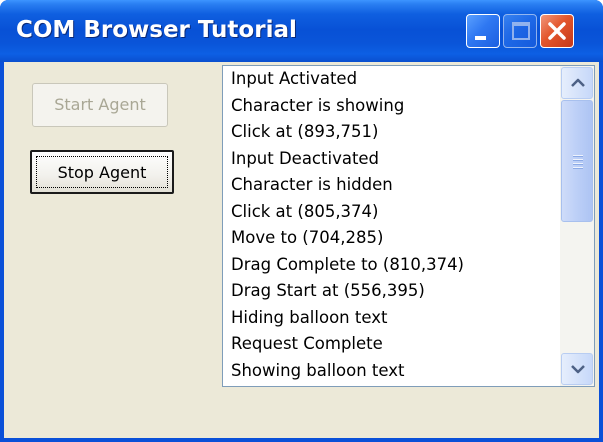  Describe the element at coordinates (390, 318) in the screenshot. I see `list-item: Hiding balloon text` at that location.